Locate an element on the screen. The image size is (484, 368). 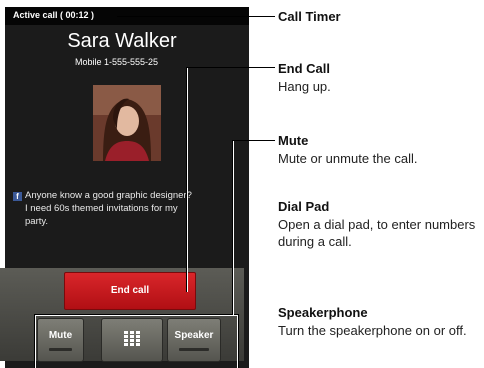
end-call-button: End call is located at coordinates (130, 291).